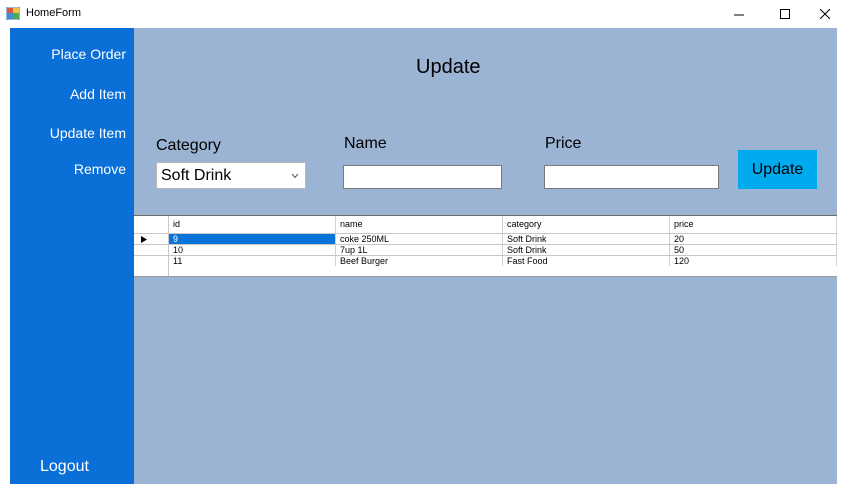 This screenshot has width=848, height=491. I want to click on table-row: 10 7up 1L Soft Drink 50, so click(485, 249).